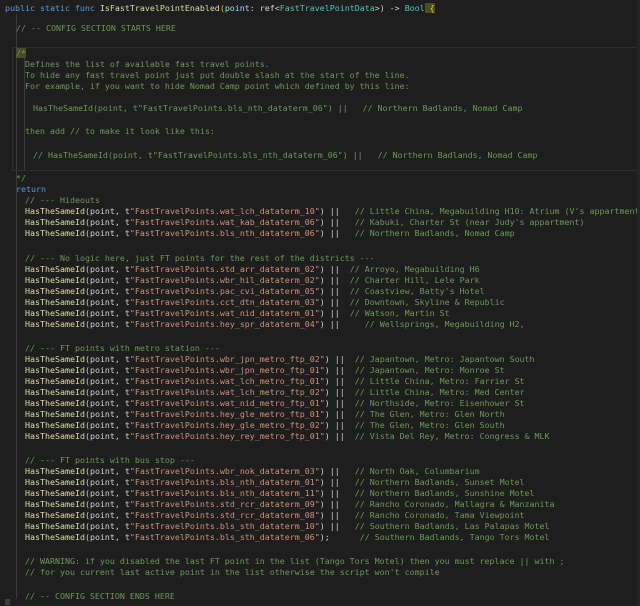 This screenshot has width=640, height=606. Describe the element at coordinates (7, 602) in the screenshot. I see `text-cursor` at that location.